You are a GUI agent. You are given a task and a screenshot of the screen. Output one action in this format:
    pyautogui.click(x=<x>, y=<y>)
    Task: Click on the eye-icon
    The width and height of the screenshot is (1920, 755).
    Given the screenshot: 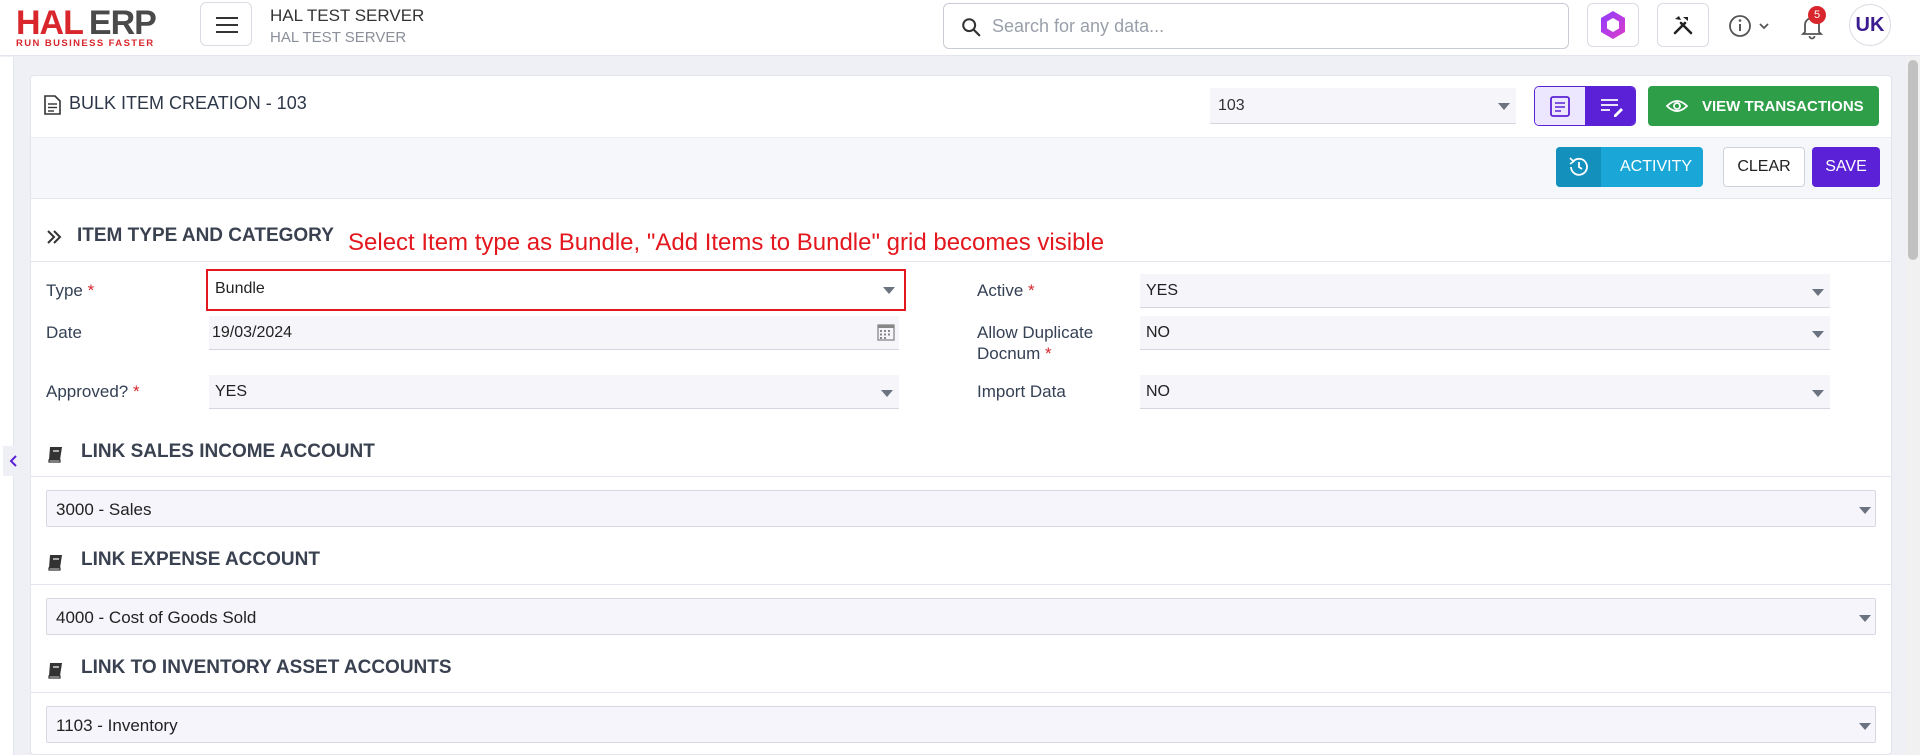 What is the action you would take?
    pyautogui.click(x=1677, y=106)
    